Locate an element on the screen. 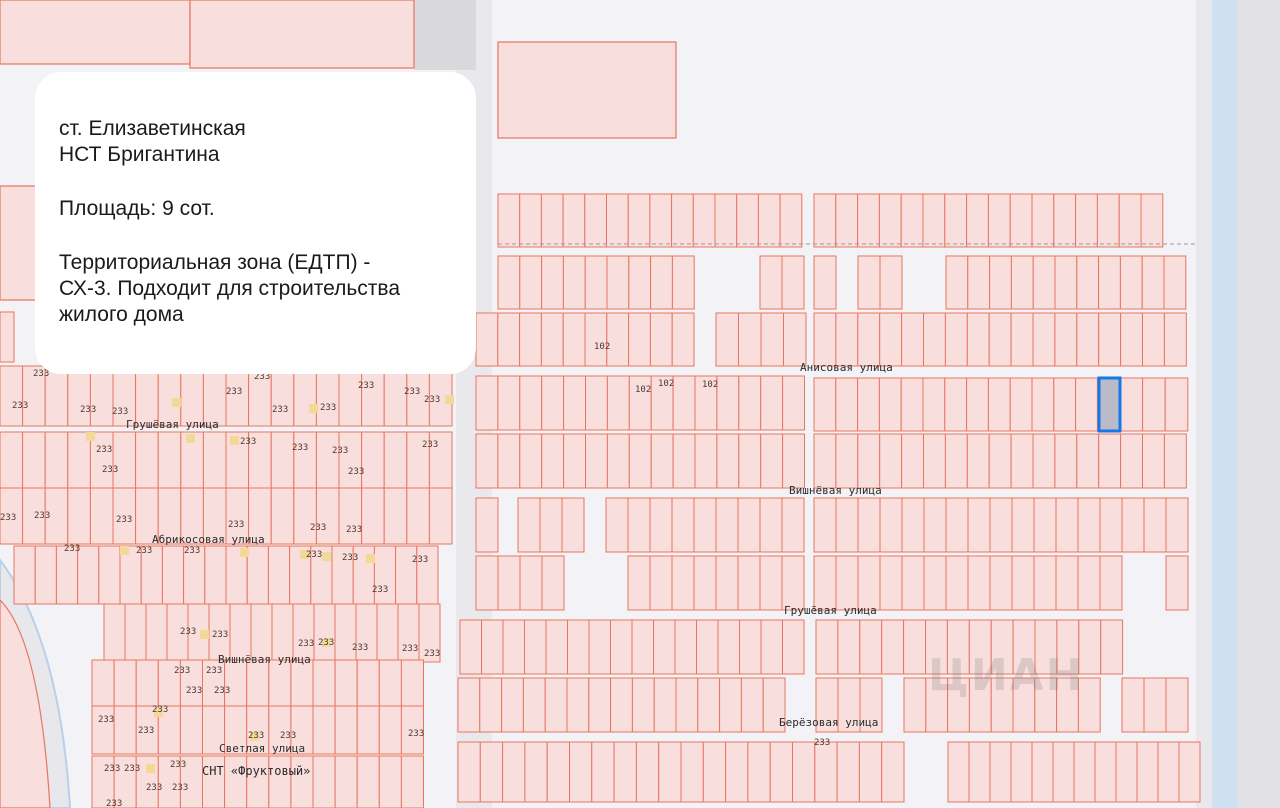 The image size is (1280, 808). selected-parcel is located at coordinates (1109, 404).